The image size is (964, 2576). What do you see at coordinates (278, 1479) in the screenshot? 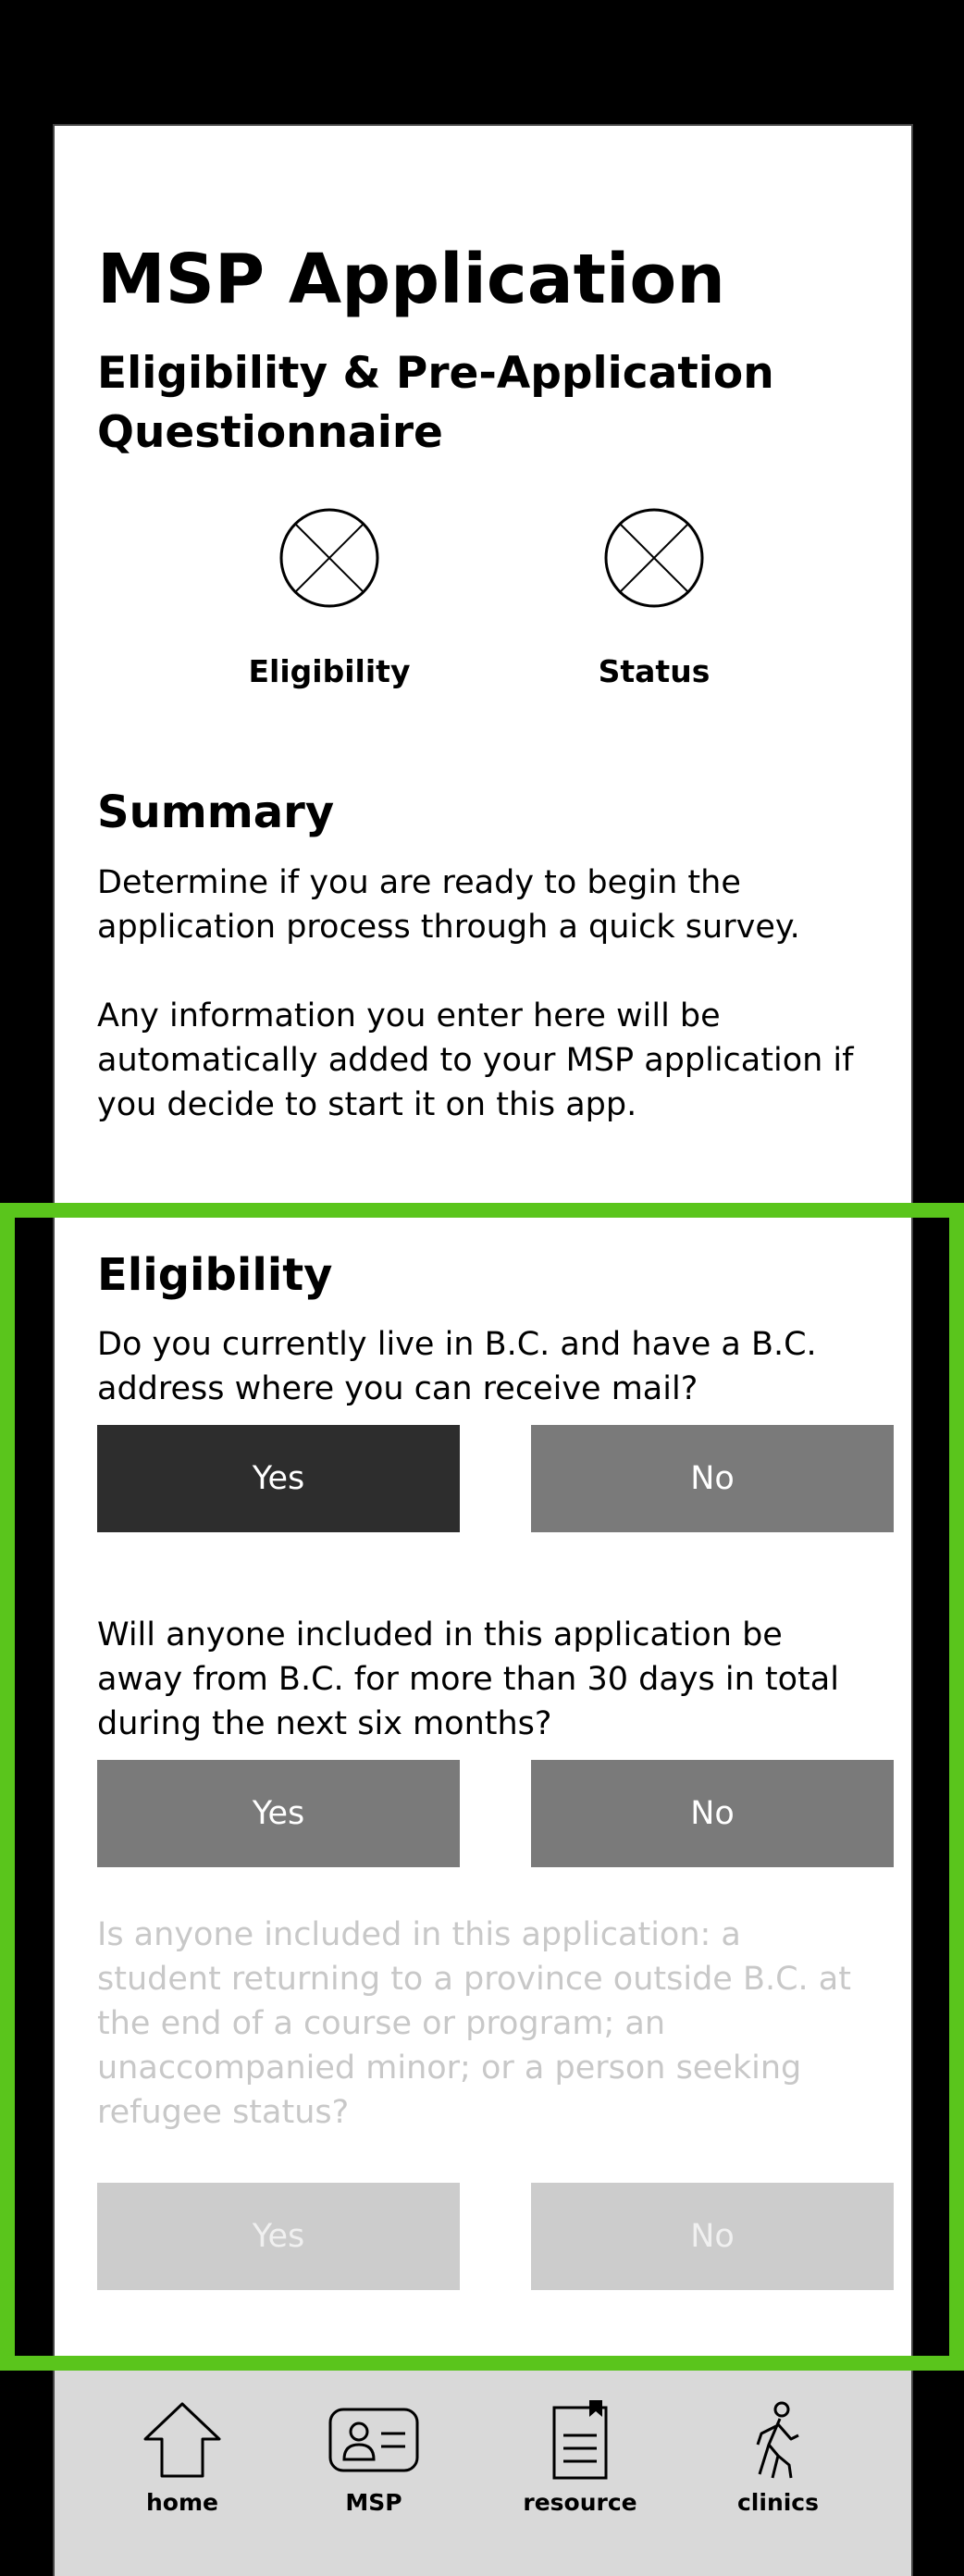
I see `q1-yes-button: Yes` at bounding box center [278, 1479].